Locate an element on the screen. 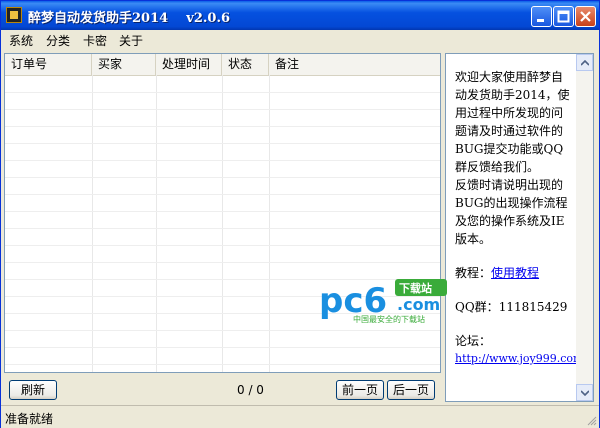 This screenshot has height=428, width=600. menu-category: 分类 is located at coordinates (58, 40).